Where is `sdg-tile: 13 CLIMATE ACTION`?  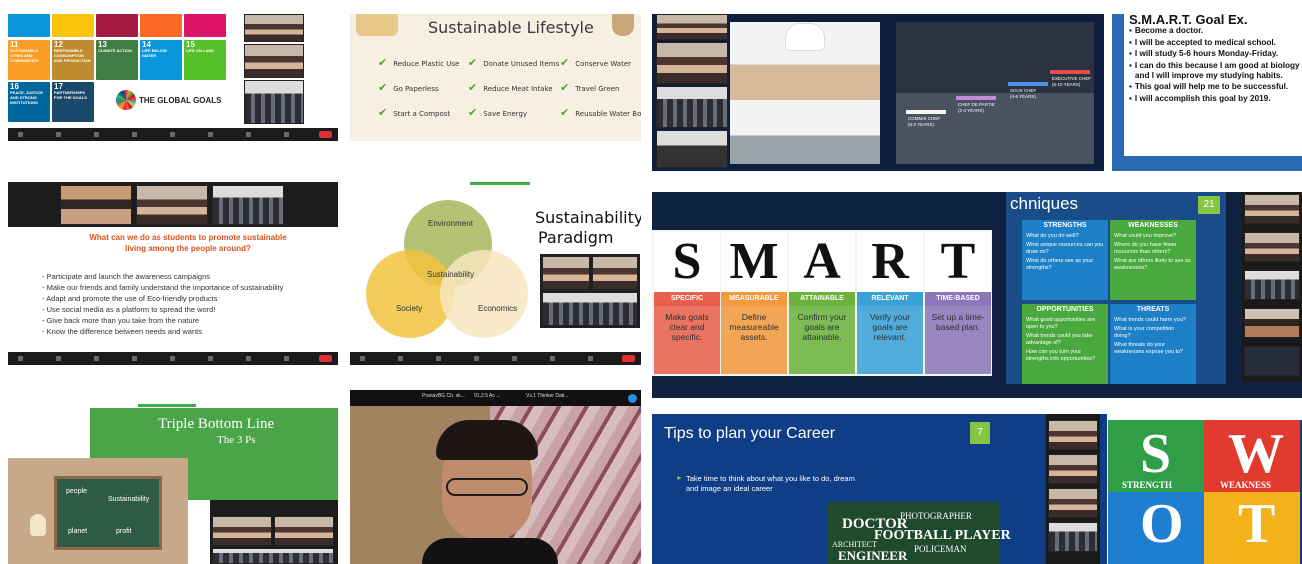 sdg-tile: 13 CLIMATE ACTION is located at coordinates (117, 60).